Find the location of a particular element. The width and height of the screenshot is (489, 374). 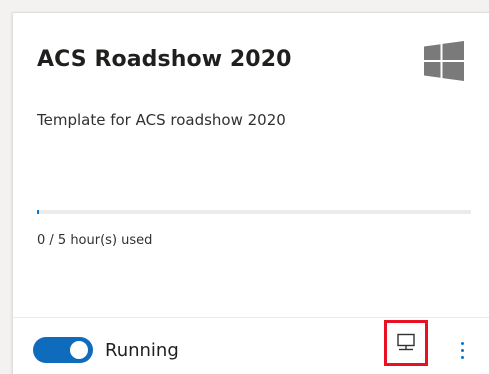

usage-progress-bar is located at coordinates (254, 212).